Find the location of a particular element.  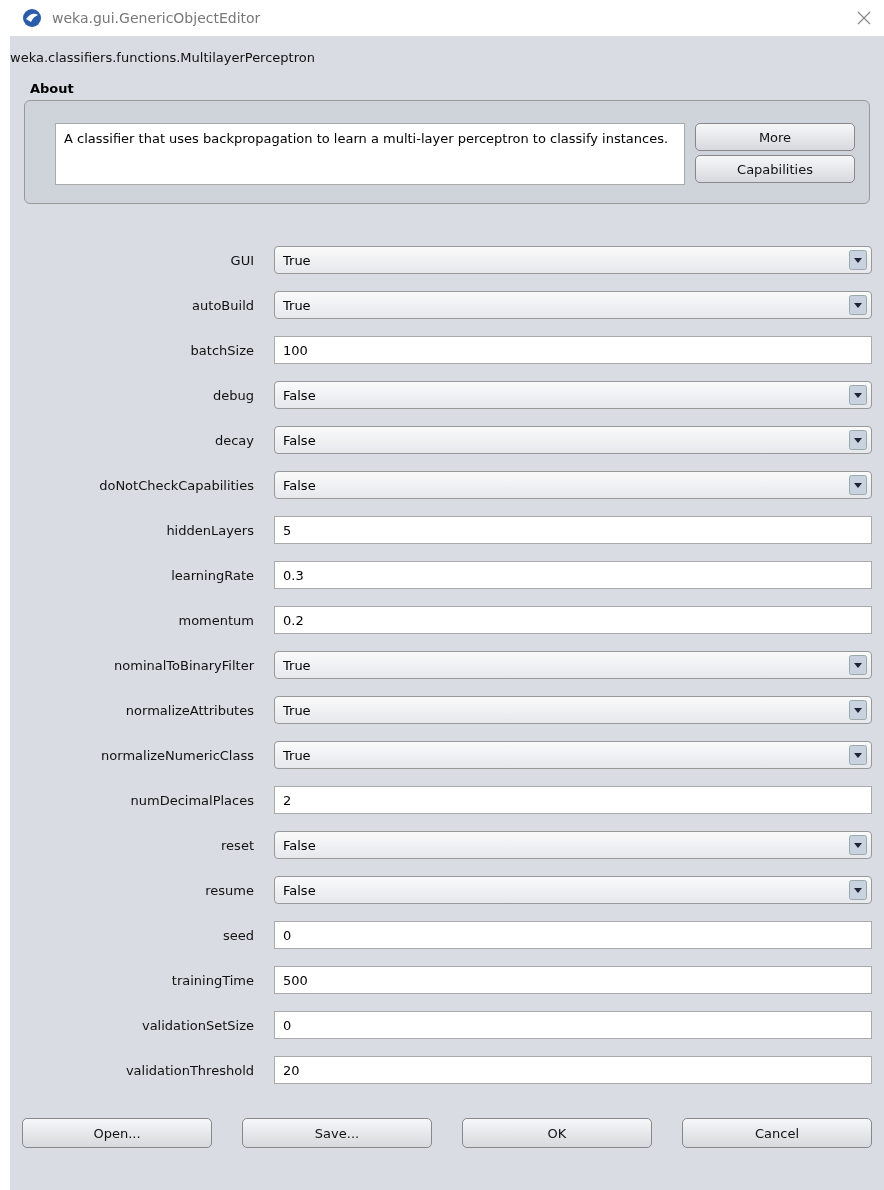

property-label: decay is located at coordinates (234, 440).